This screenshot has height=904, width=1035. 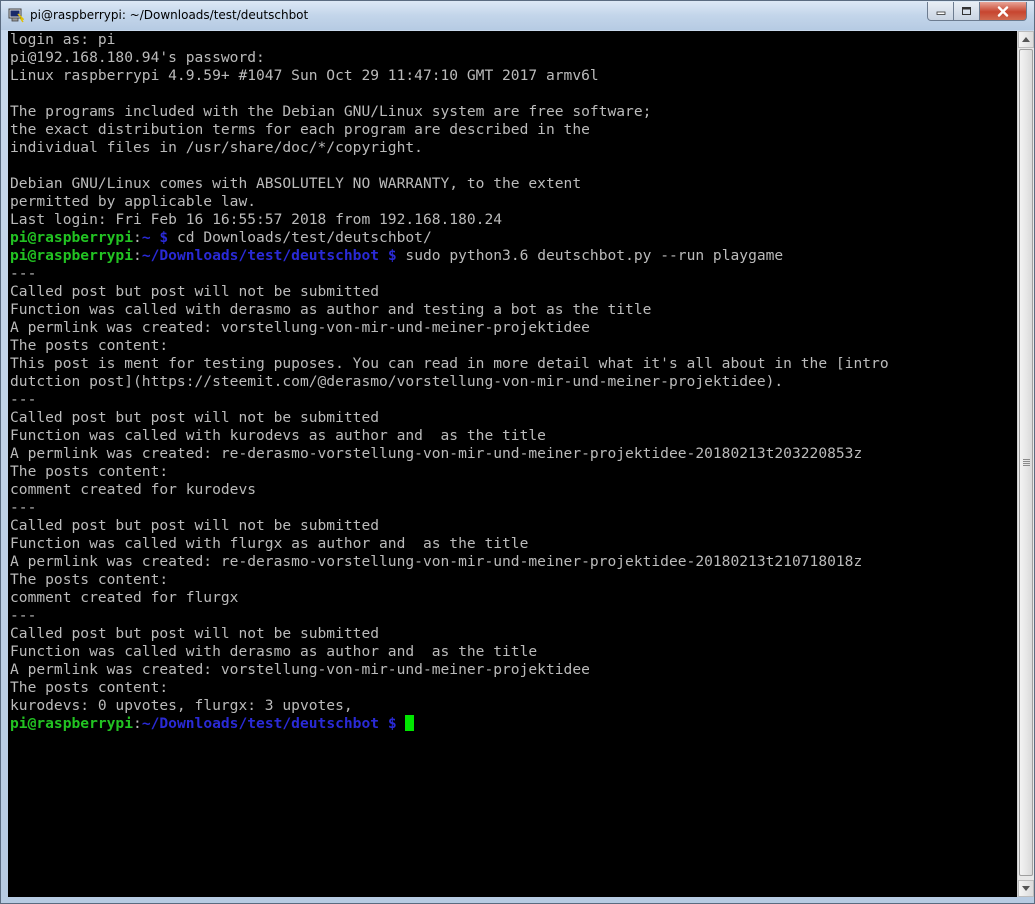 I want to click on maximize-button, so click(x=966, y=11).